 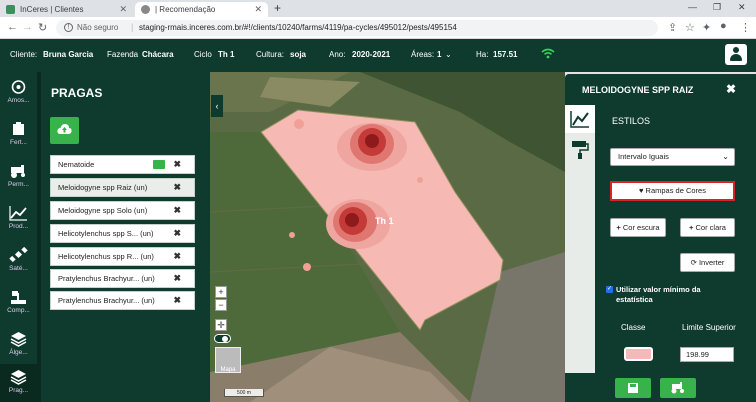 What do you see at coordinates (122, 233) in the screenshot?
I see `list-item: Helicotylenchus spp S... (un) ✖` at bounding box center [122, 233].